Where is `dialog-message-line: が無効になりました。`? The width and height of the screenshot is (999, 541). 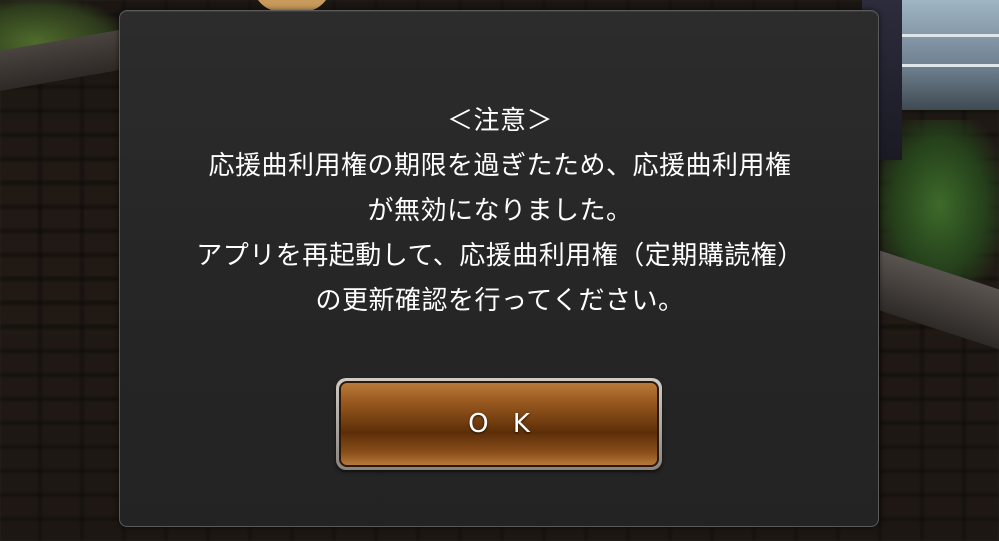 dialog-message-line: が無効になりました。 is located at coordinates (500, 211).